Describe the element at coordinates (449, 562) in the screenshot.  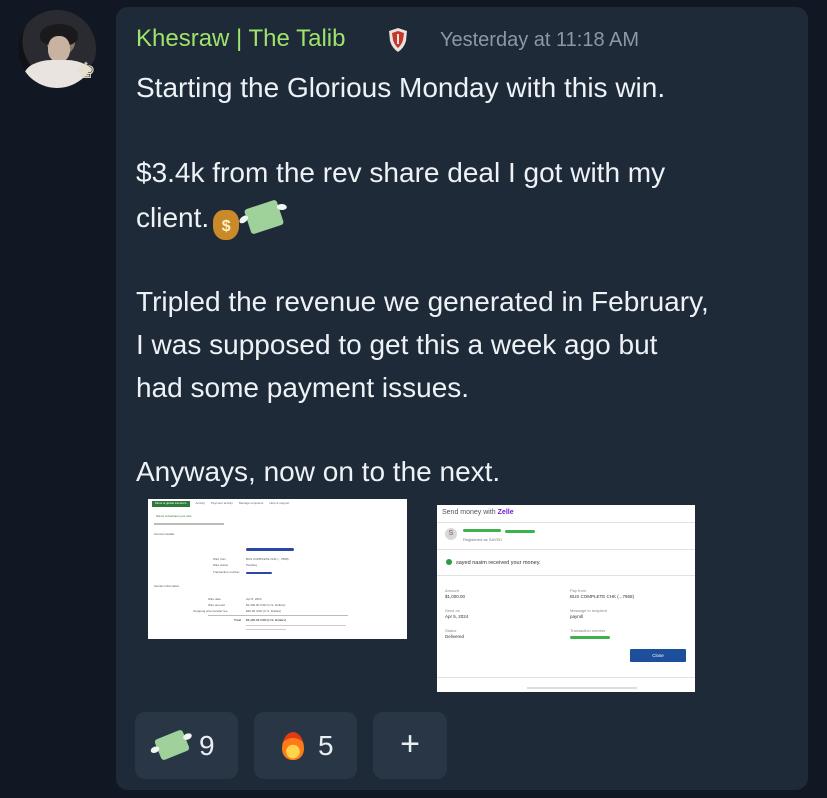
I see `check-icon` at that location.